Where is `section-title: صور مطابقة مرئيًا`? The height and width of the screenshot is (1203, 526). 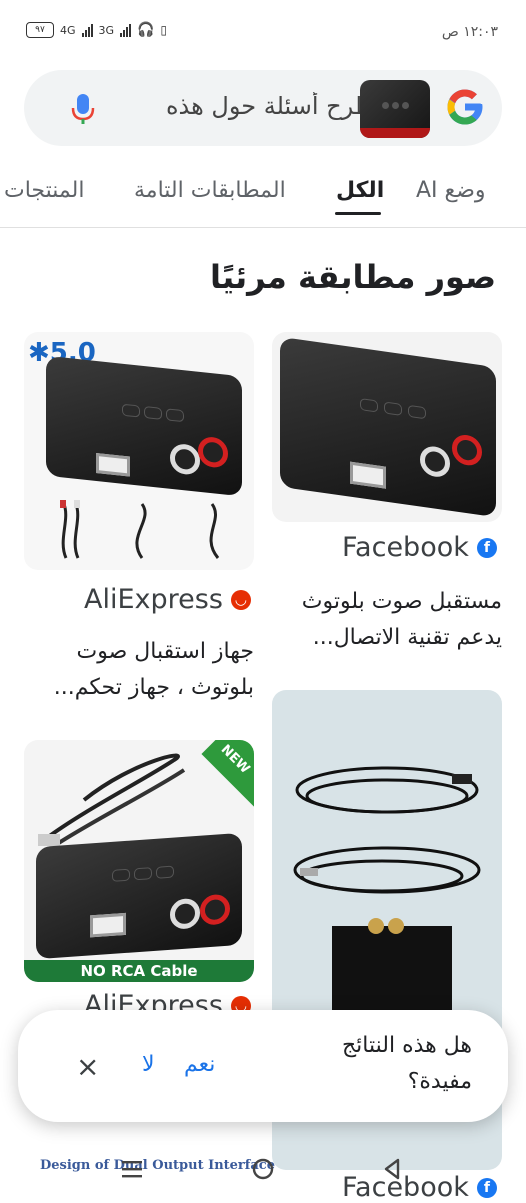
section-title: صور مطابقة مرئيًا is located at coordinates (353, 277).